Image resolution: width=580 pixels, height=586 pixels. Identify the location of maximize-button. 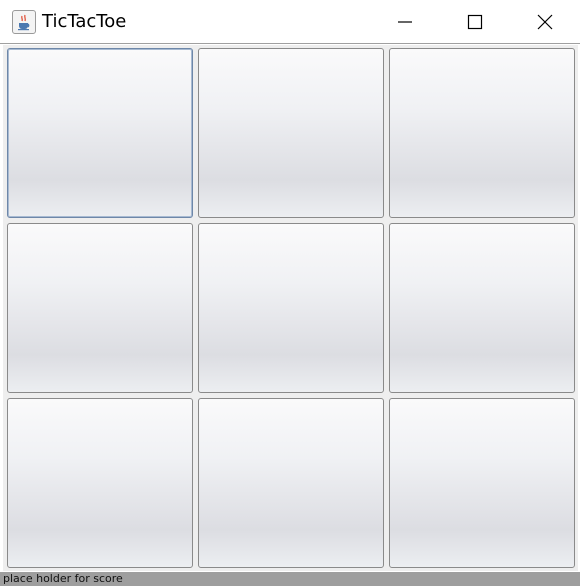
(475, 22).